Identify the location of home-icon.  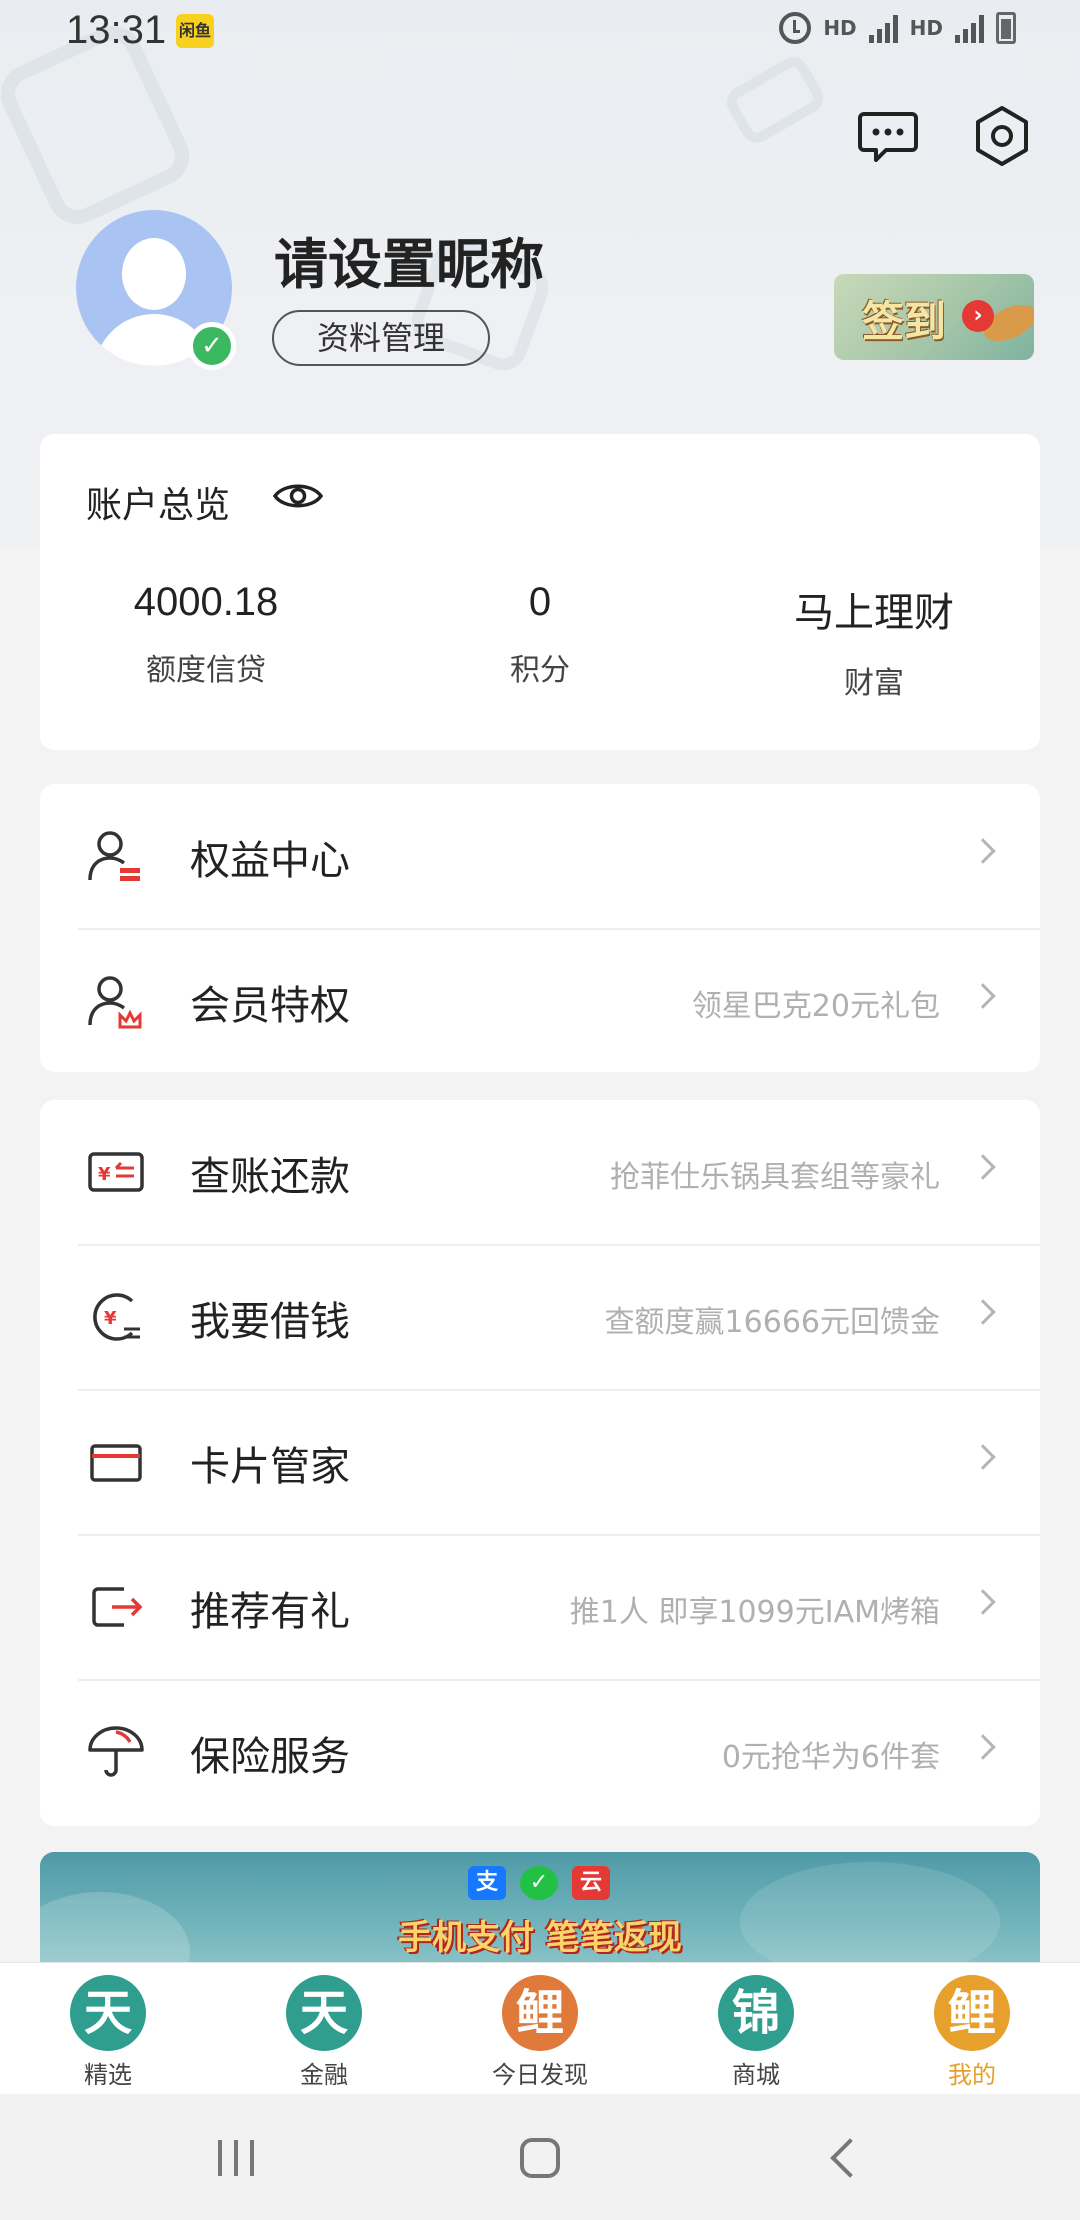
(540, 2158).